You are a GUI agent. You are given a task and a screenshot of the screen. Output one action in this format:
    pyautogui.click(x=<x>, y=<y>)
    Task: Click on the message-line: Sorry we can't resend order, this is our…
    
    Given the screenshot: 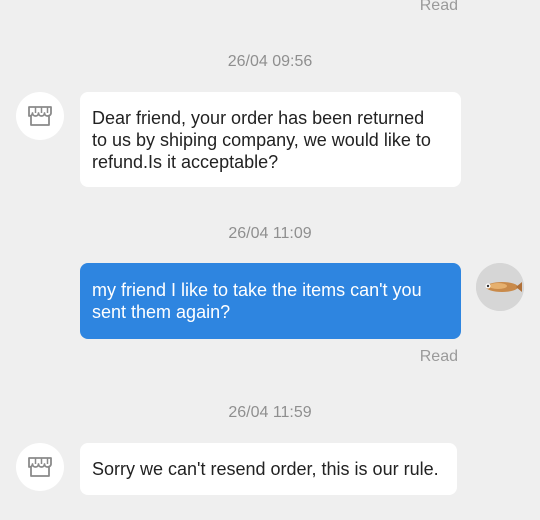 What is the action you would take?
    pyautogui.click(x=265, y=469)
    